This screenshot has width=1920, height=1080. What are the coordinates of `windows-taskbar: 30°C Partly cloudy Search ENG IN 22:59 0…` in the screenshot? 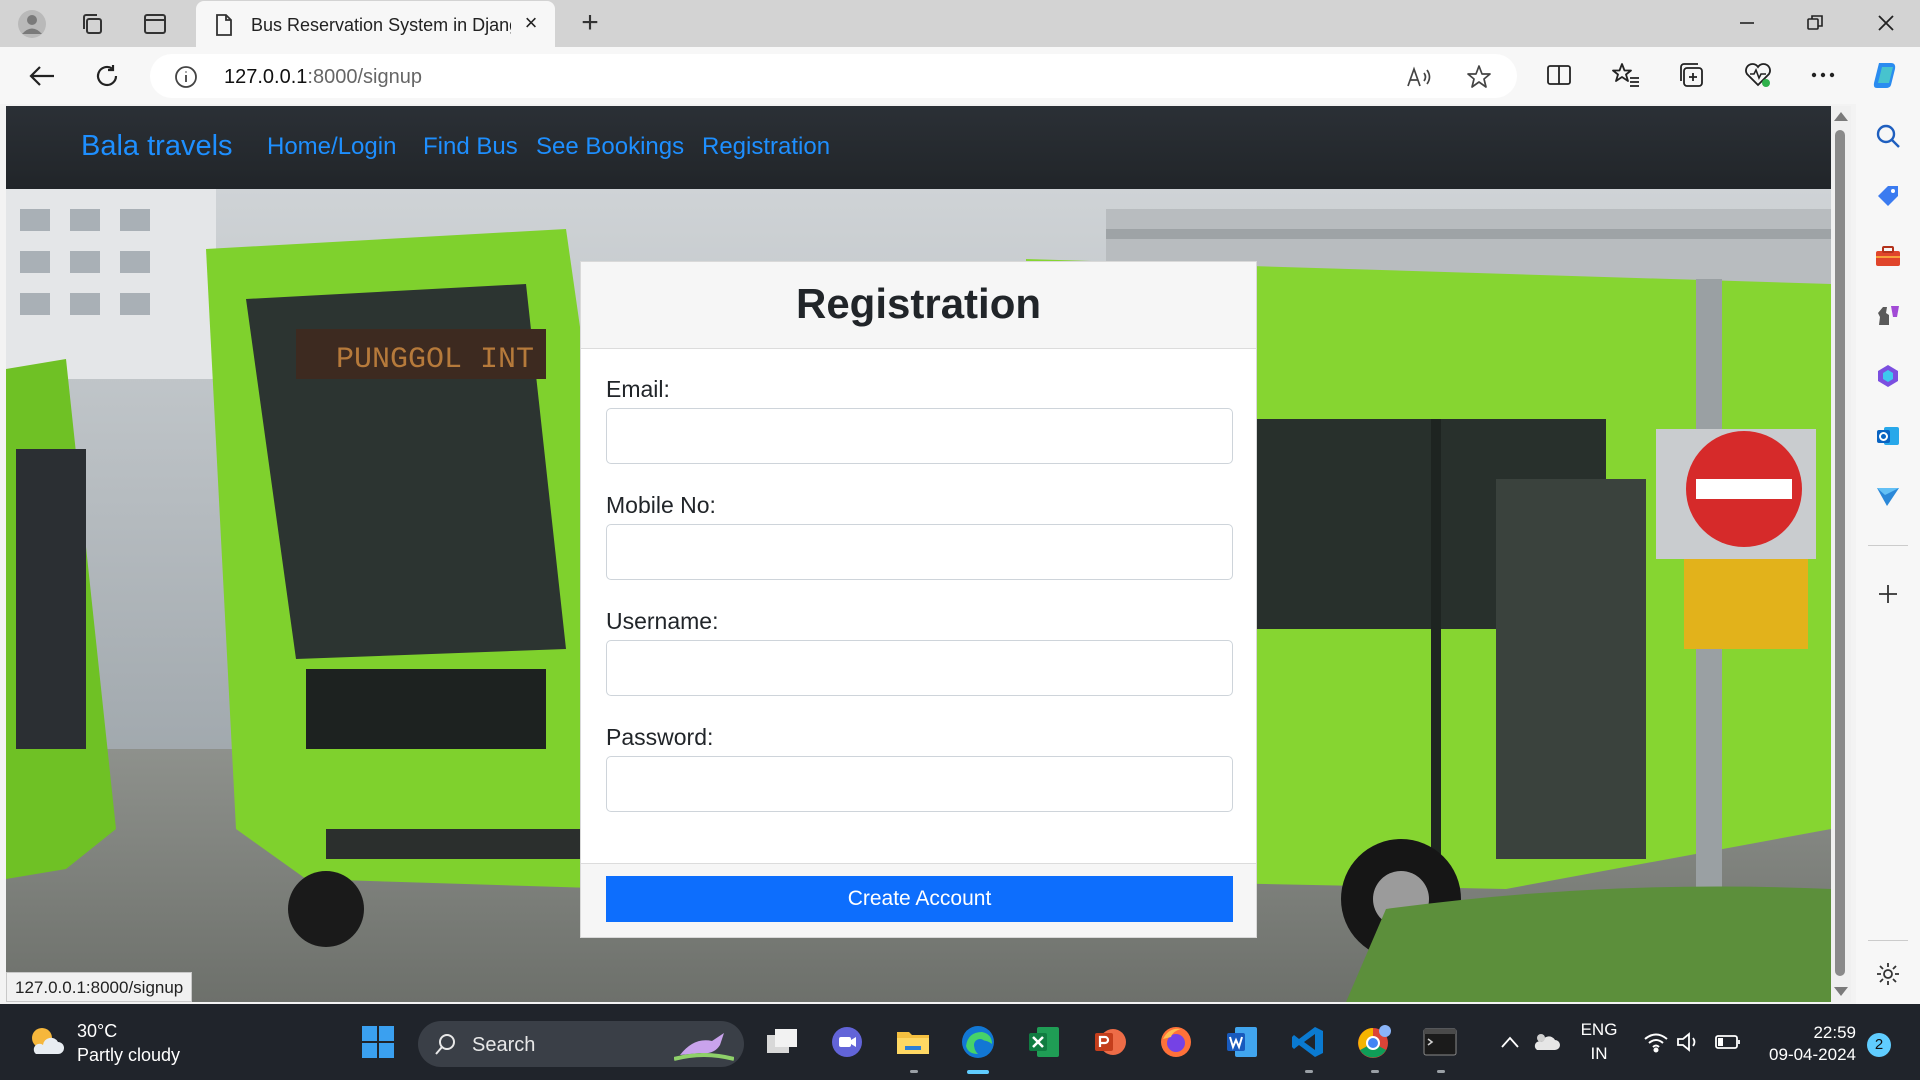 It's located at (960, 1042).